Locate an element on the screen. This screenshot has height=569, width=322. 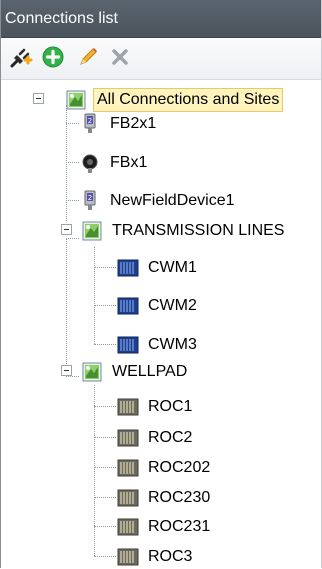
panel-title: Connections list is located at coordinates (161, 19).